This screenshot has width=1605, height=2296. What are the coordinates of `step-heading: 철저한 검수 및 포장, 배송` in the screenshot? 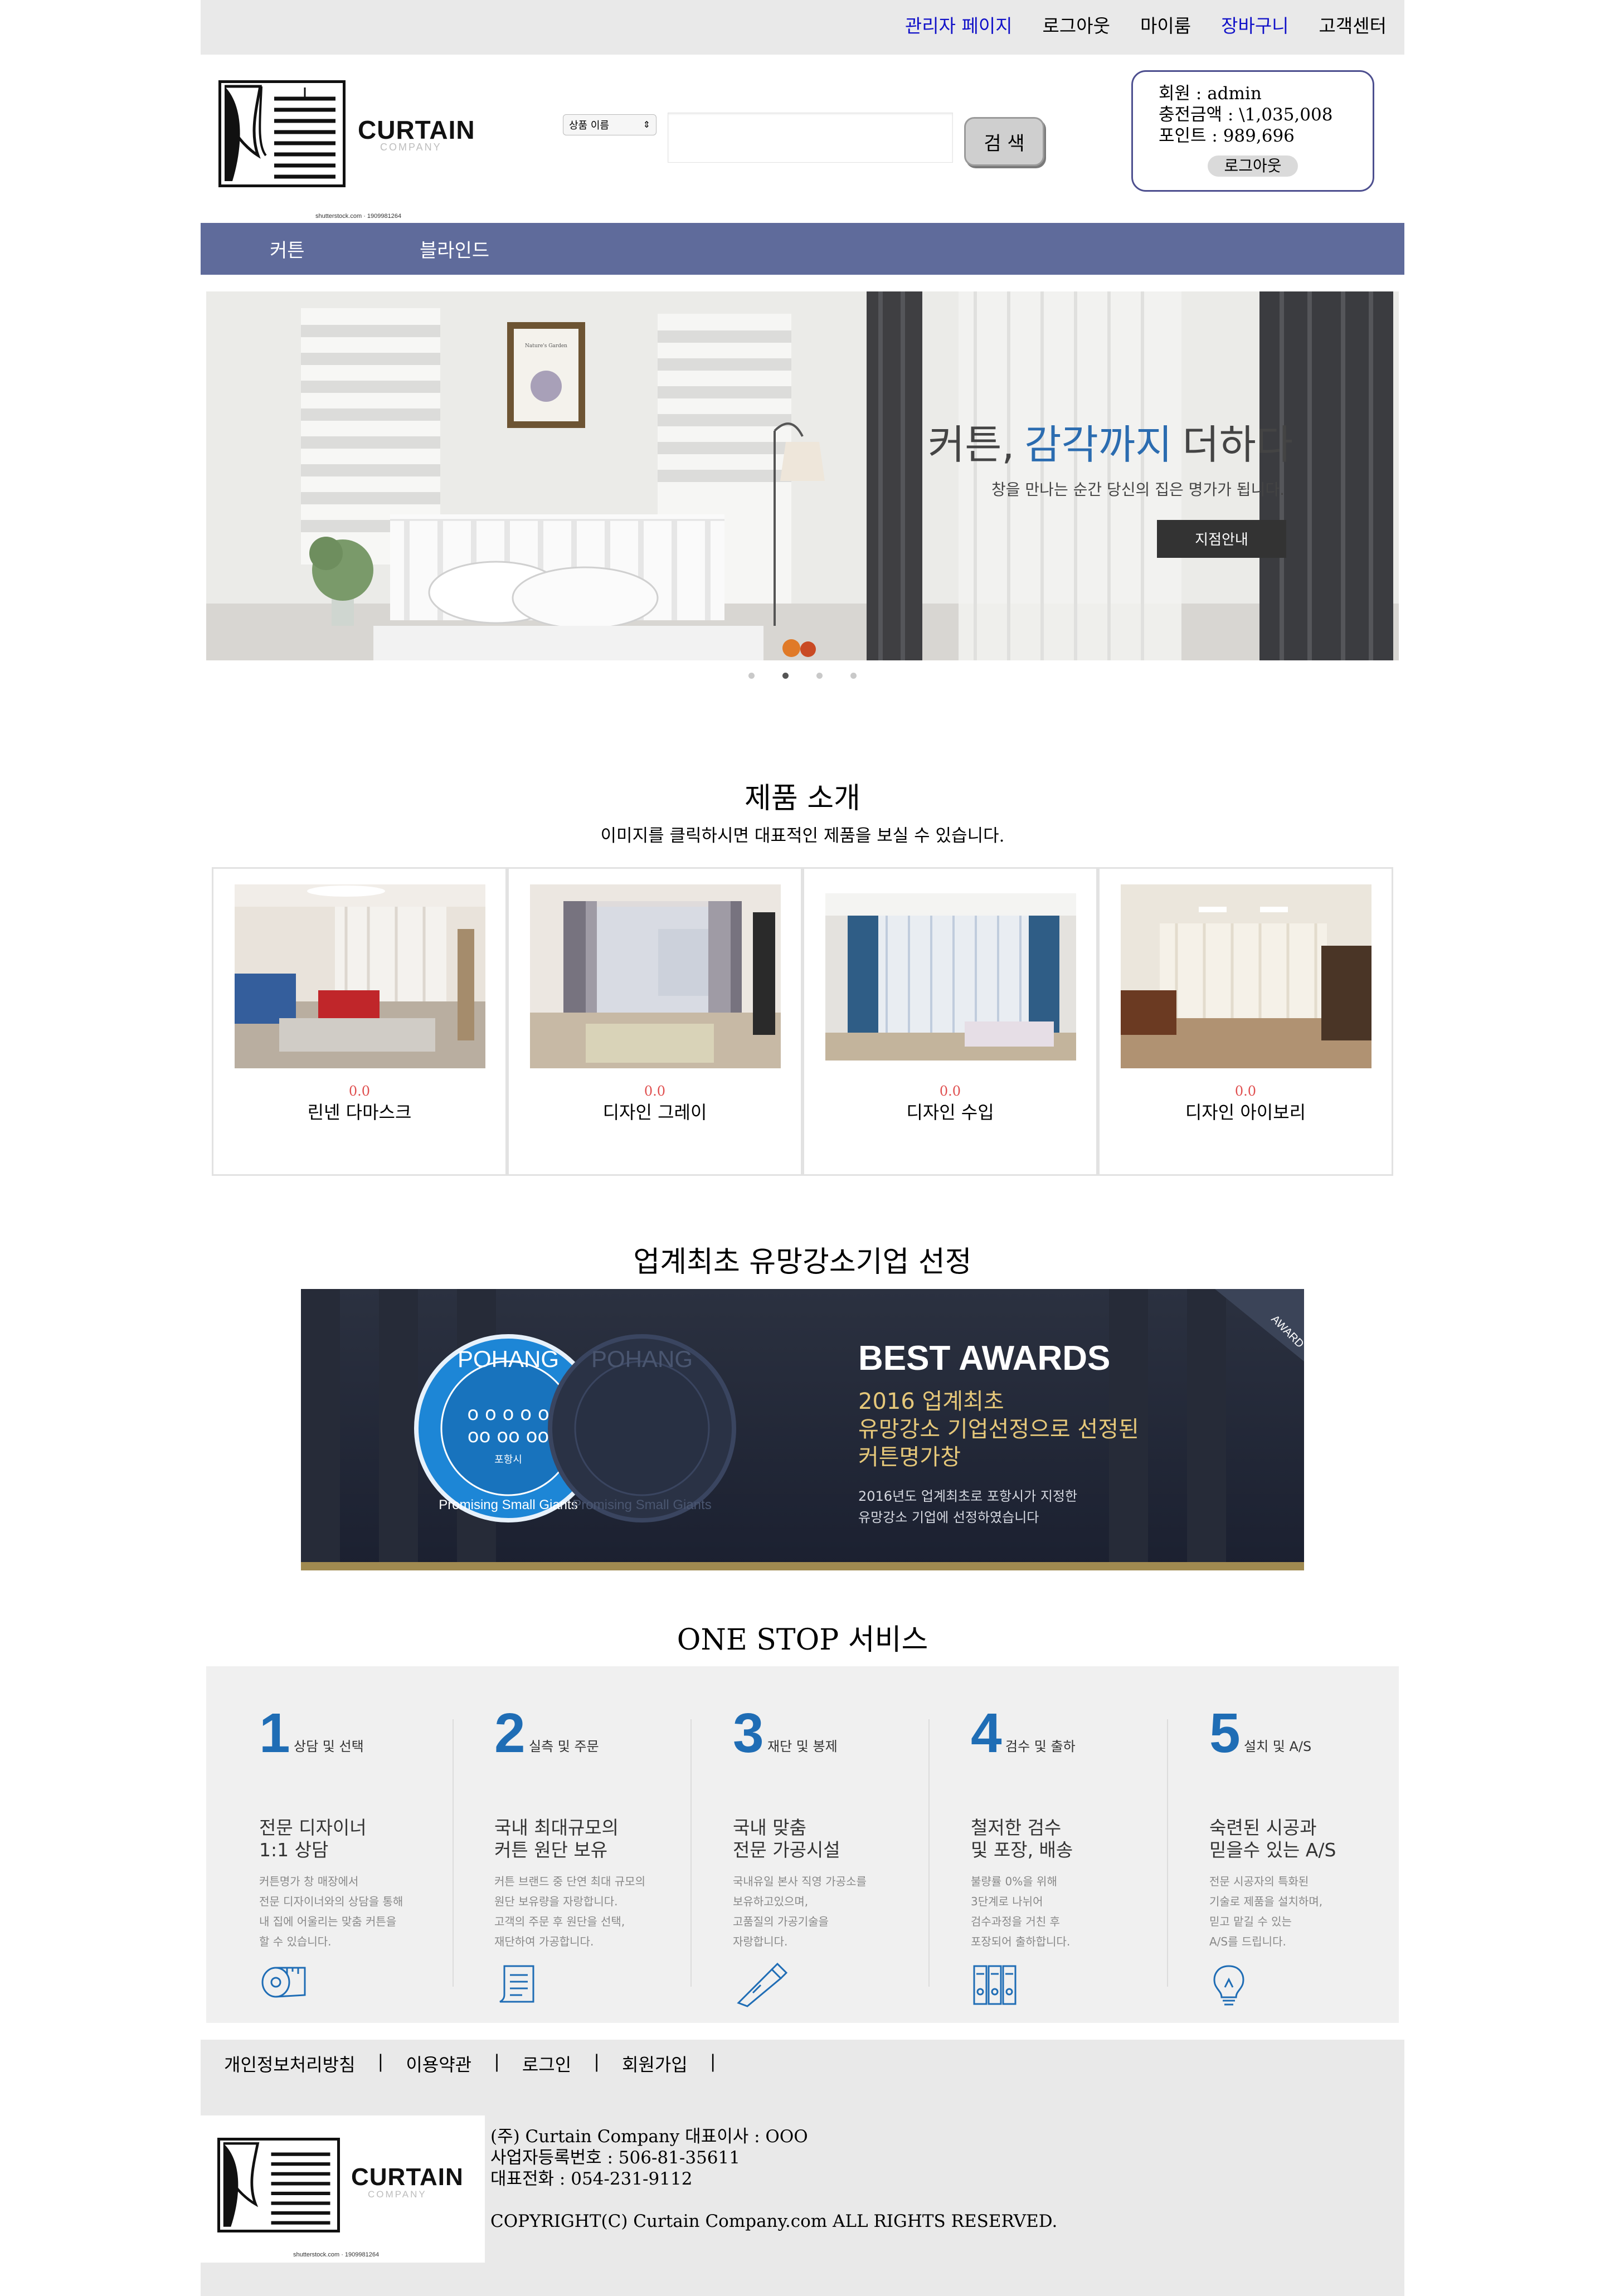 It's located at (1022, 1839).